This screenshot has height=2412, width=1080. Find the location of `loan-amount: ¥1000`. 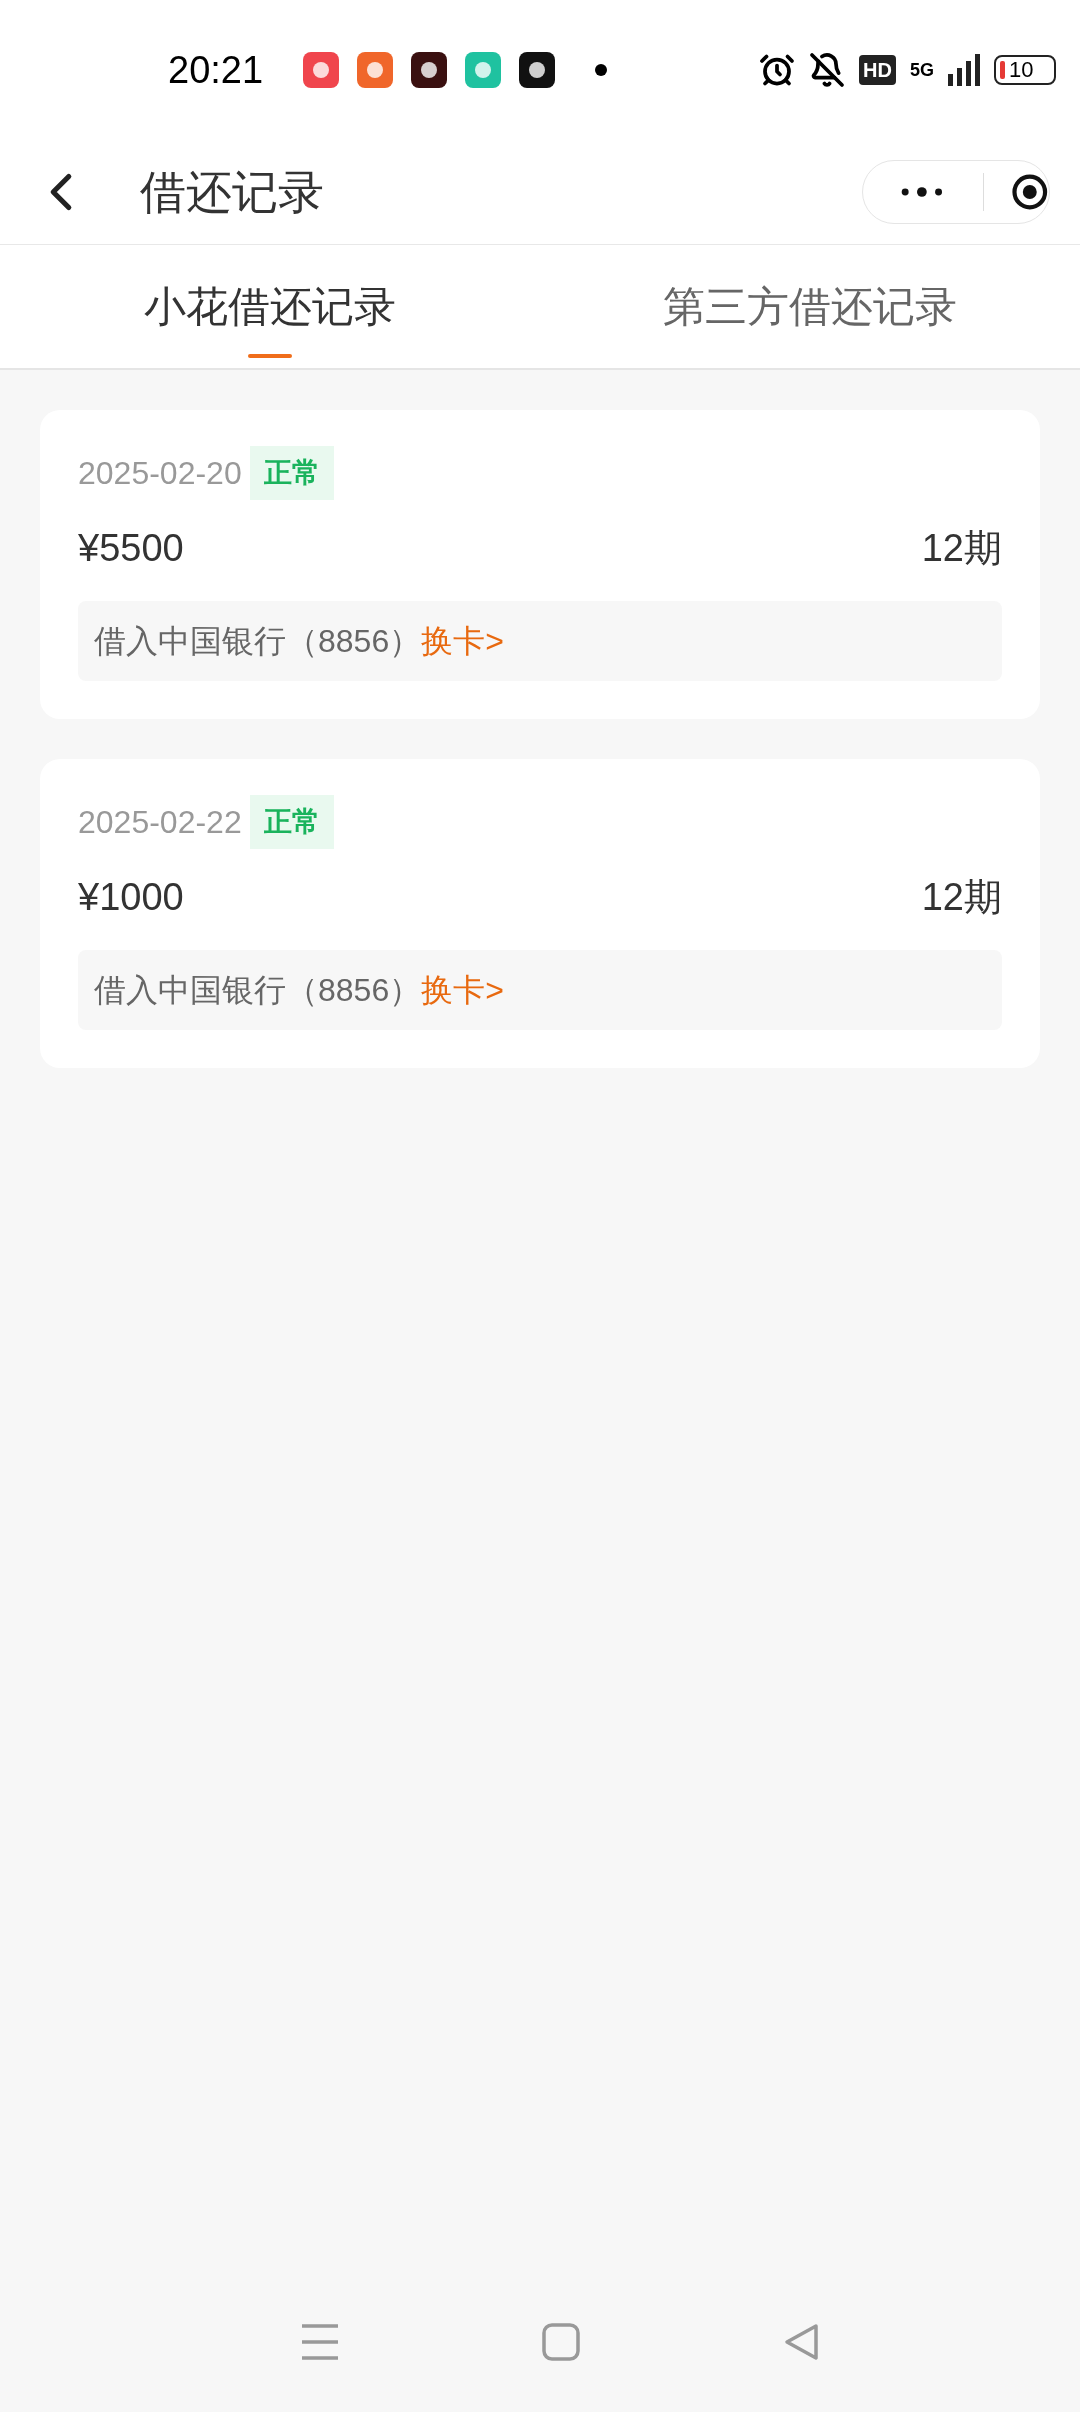

loan-amount: ¥1000 is located at coordinates (131, 897).